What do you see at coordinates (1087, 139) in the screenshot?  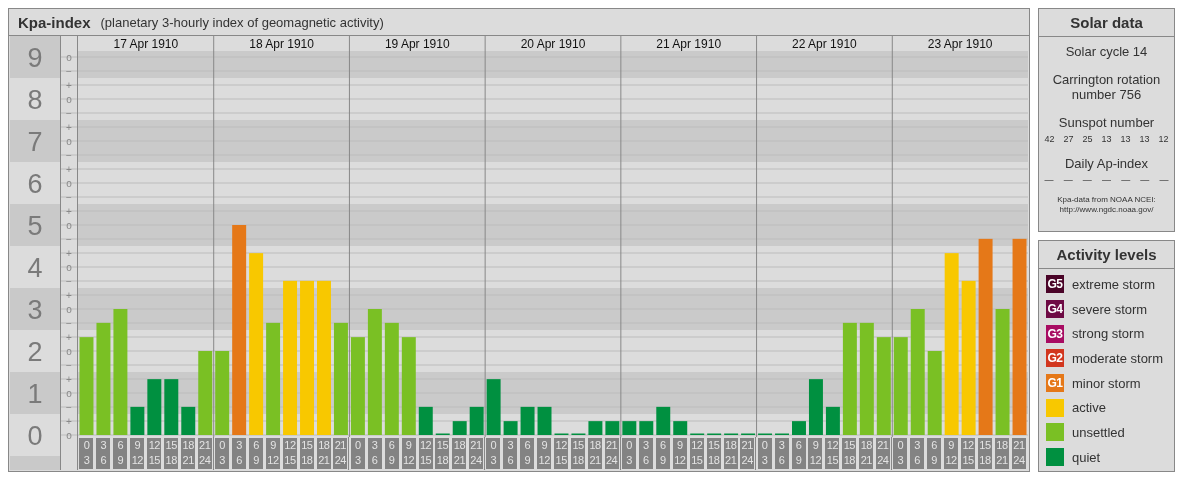 I see `sunspot-value: 25` at bounding box center [1087, 139].